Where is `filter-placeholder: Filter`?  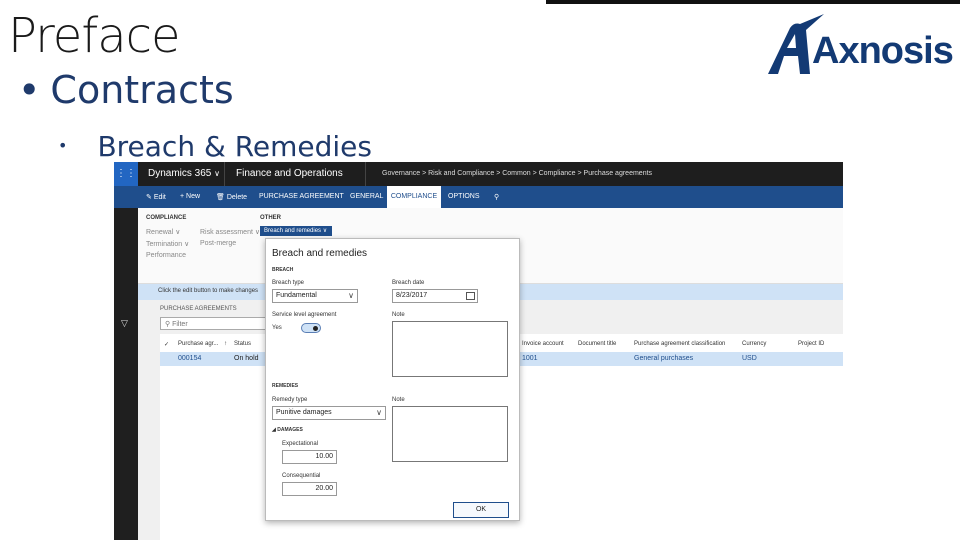 filter-placeholder: Filter is located at coordinates (180, 324).